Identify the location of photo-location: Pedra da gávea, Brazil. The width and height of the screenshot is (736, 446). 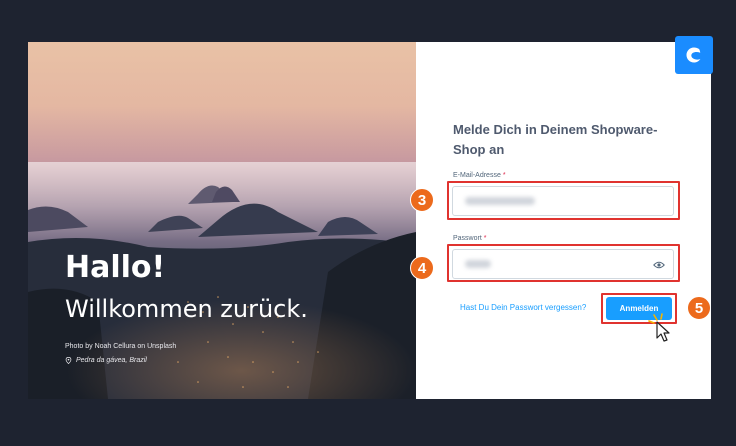
(106, 360).